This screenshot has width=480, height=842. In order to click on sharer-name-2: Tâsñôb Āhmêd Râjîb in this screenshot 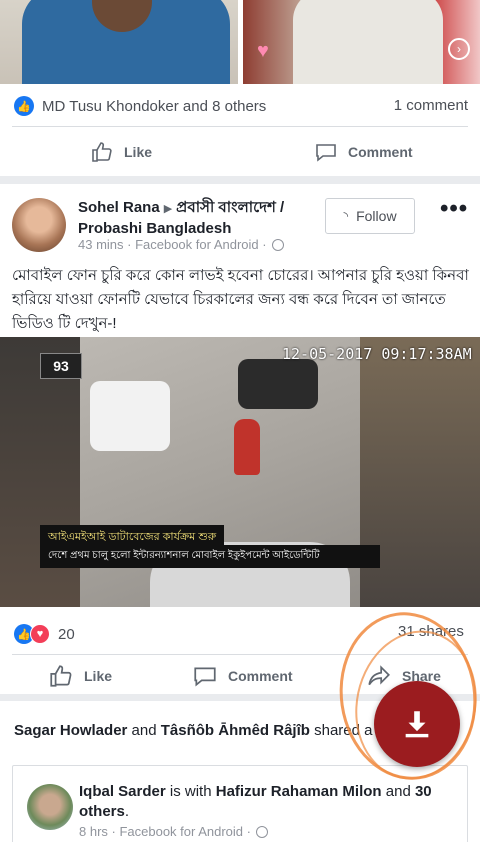, I will do `click(235, 730)`.